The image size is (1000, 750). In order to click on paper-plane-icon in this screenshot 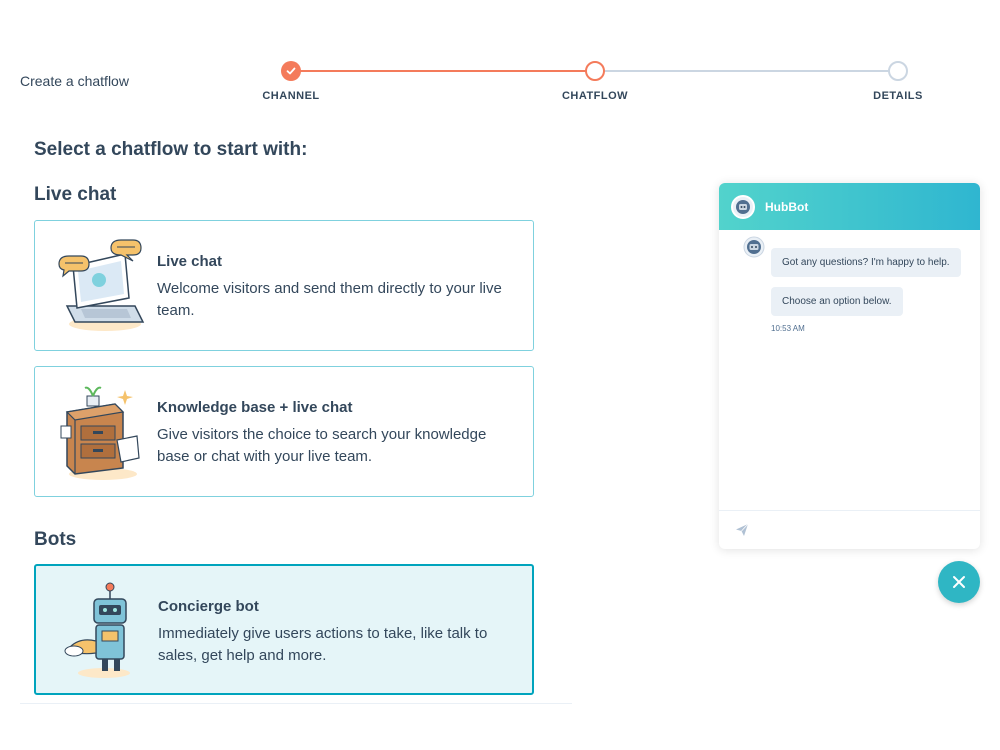, I will do `click(742, 530)`.